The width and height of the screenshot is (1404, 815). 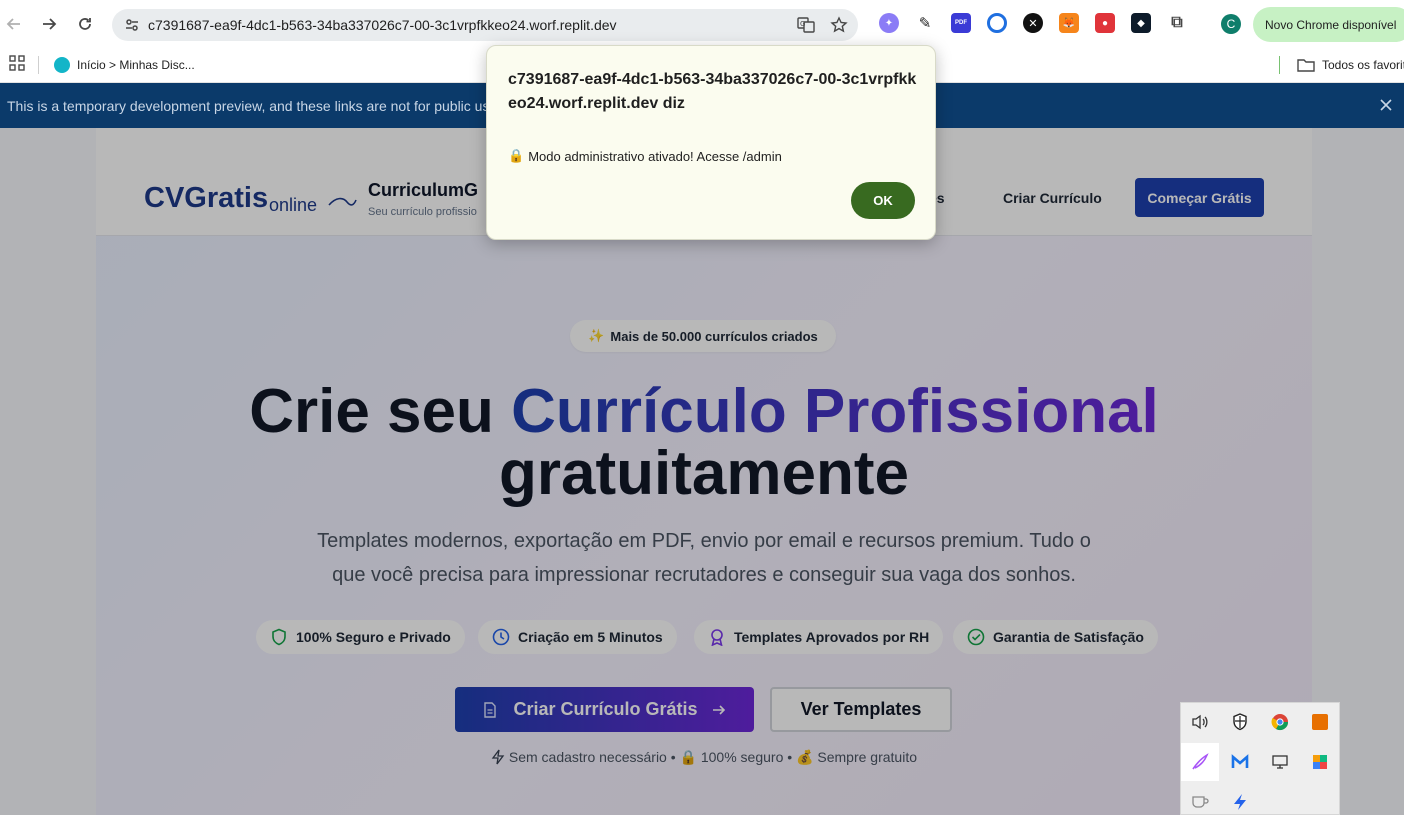 What do you see at coordinates (1200, 799) in the screenshot?
I see `coffee-cup-icon` at bounding box center [1200, 799].